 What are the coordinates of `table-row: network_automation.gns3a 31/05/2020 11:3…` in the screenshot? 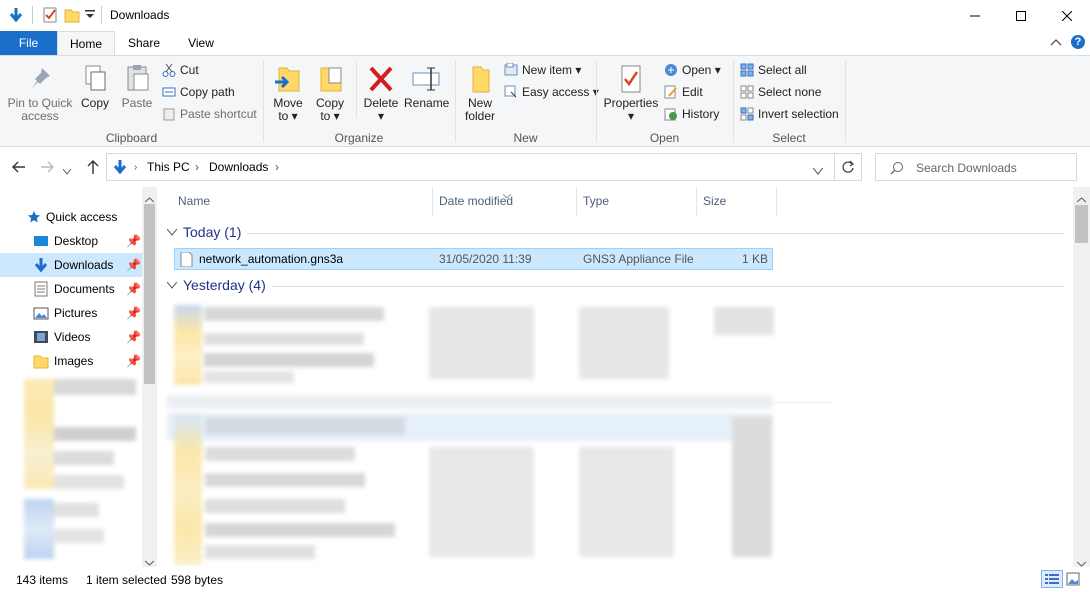 It's located at (473, 259).